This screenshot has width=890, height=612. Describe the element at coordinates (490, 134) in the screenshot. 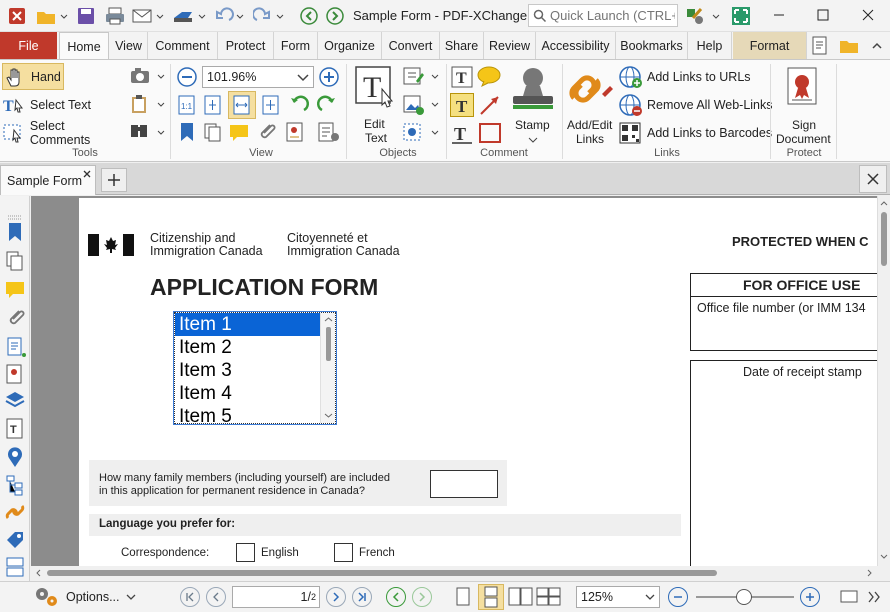

I see `rectangle-icon` at that location.